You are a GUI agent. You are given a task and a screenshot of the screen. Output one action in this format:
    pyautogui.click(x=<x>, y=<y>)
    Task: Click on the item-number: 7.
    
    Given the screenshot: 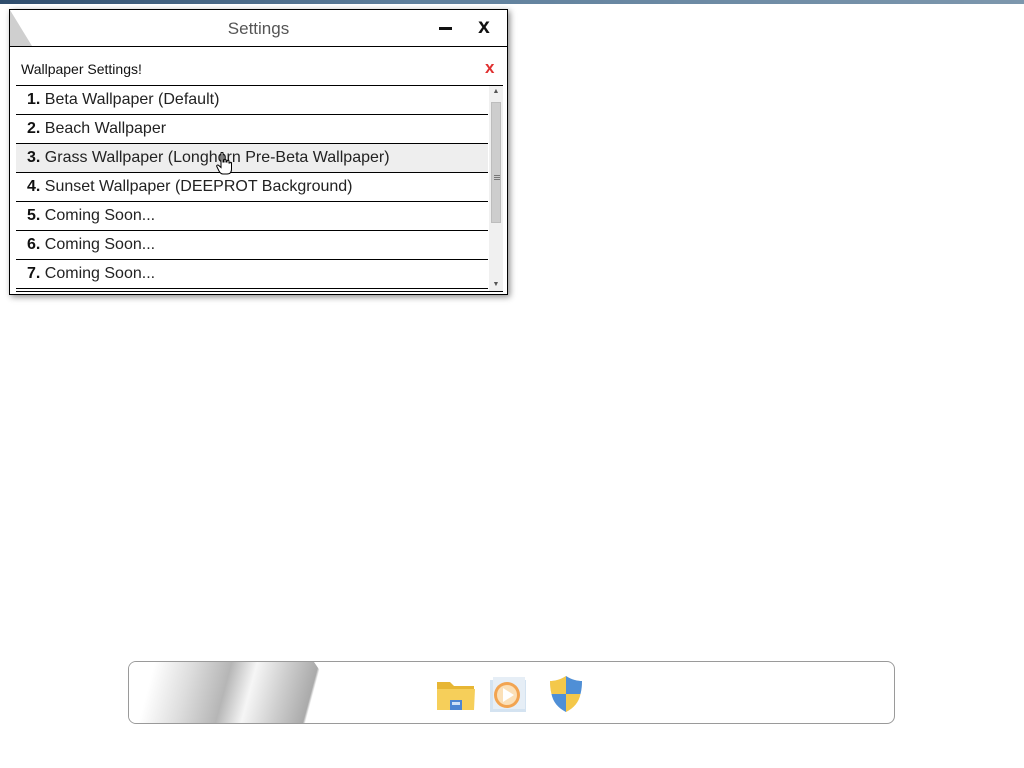 What is the action you would take?
    pyautogui.click(x=34, y=273)
    